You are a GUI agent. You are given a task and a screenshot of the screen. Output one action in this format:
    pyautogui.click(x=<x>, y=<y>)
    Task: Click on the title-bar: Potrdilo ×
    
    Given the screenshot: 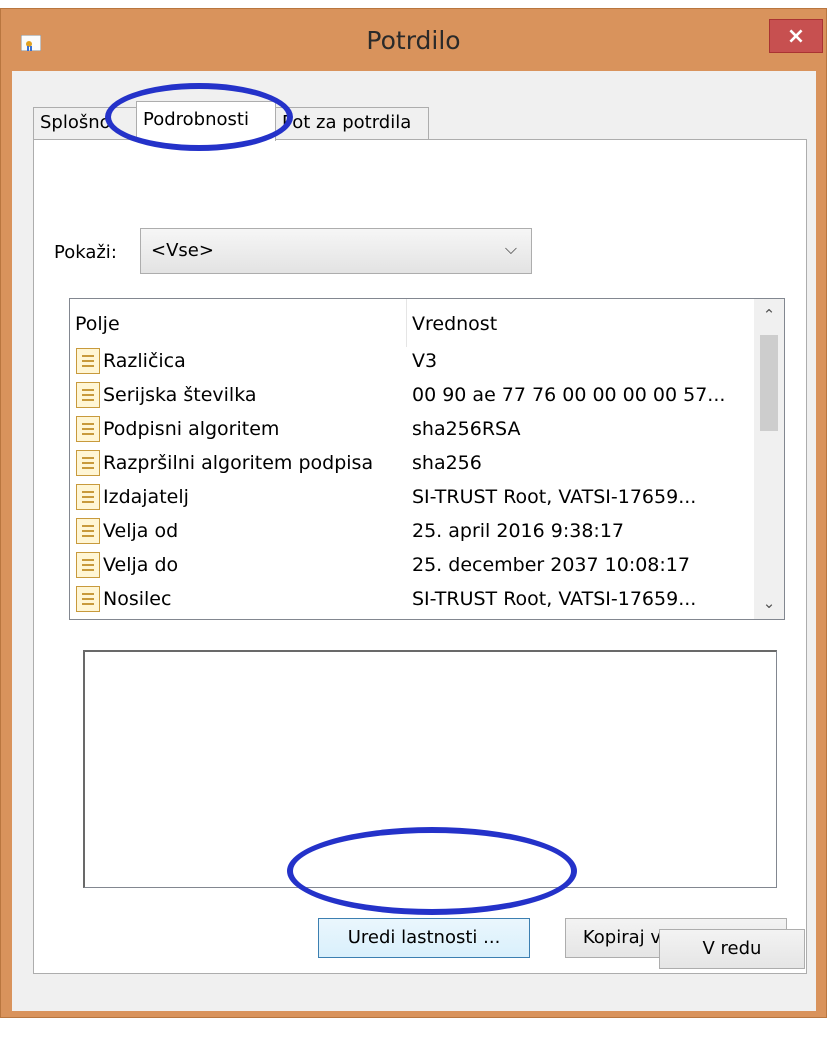 What is the action you would take?
    pyautogui.click(x=413, y=40)
    